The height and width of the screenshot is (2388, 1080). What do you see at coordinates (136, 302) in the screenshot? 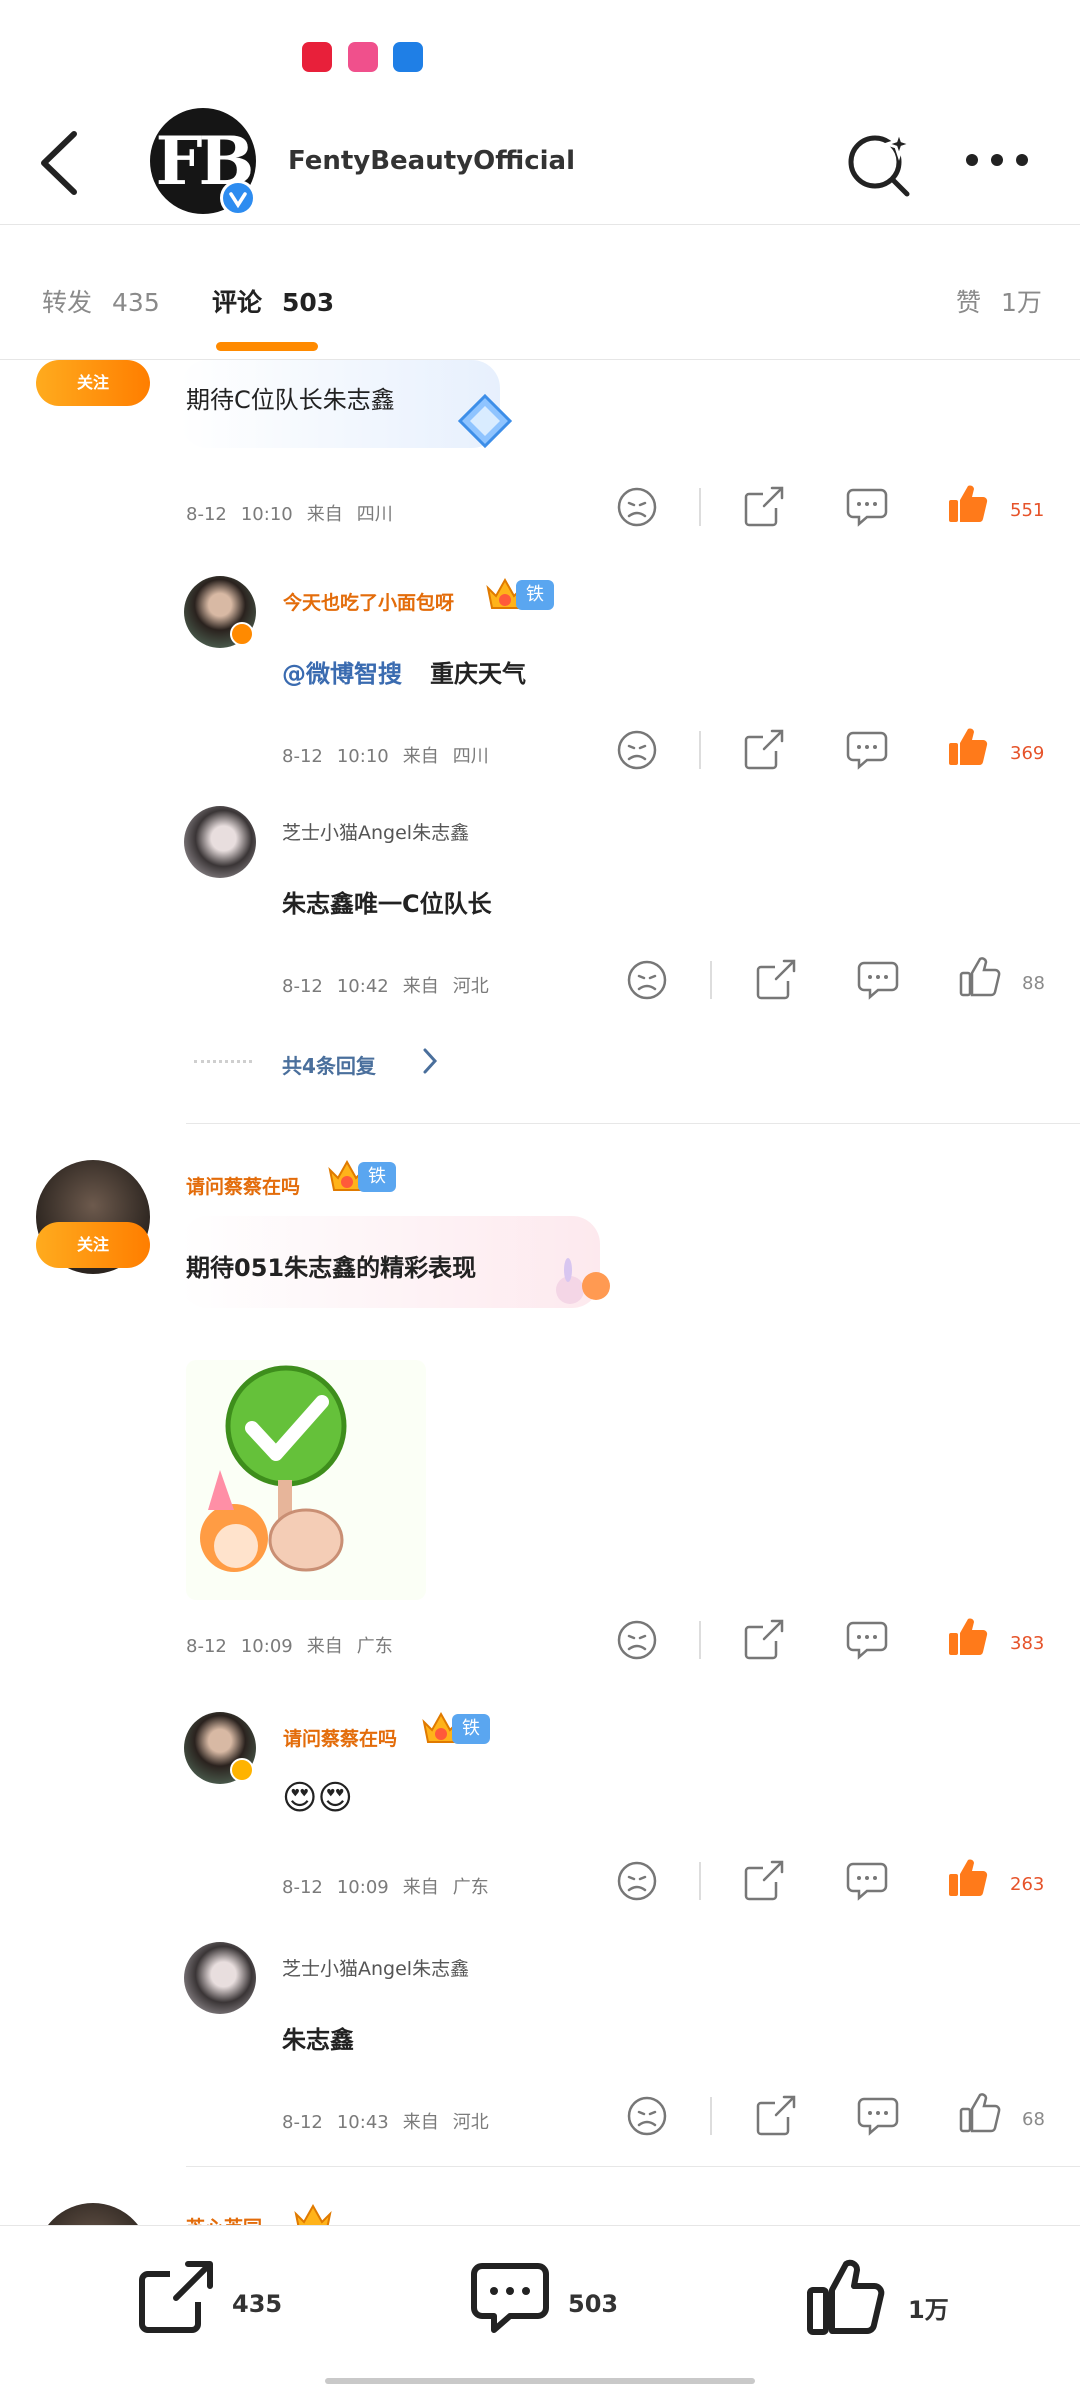
I see `tab-repost-count: 435` at bounding box center [136, 302].